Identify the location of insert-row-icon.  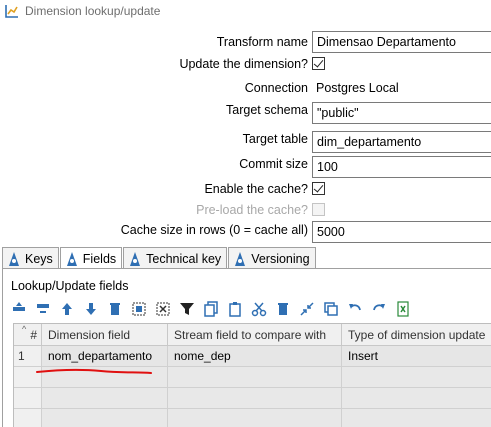
(19, 309).